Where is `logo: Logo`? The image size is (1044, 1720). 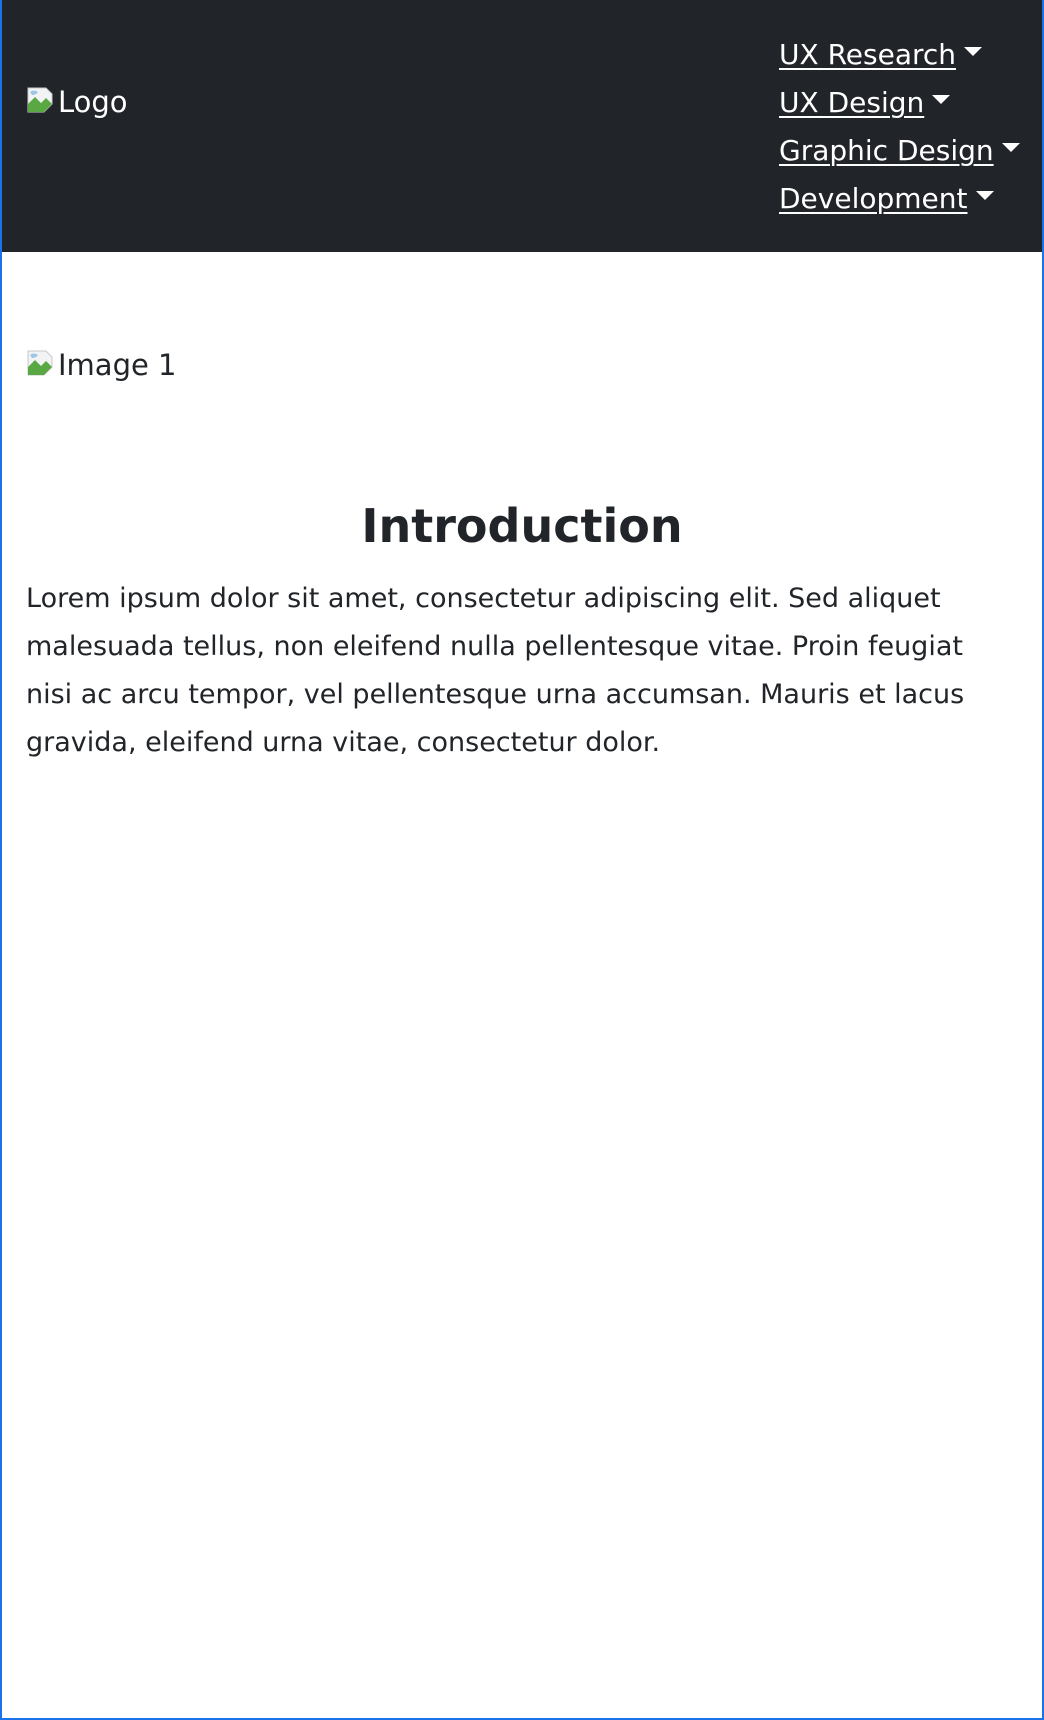
logo: Logo is located at coordinates (77, 102).